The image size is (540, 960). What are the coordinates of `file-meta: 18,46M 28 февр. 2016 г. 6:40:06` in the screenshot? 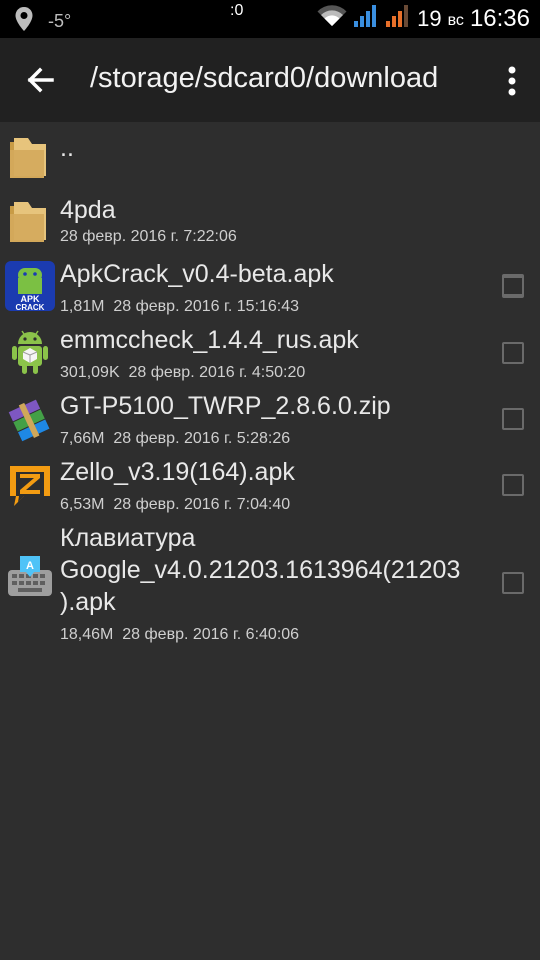 It's located at (179, 635).